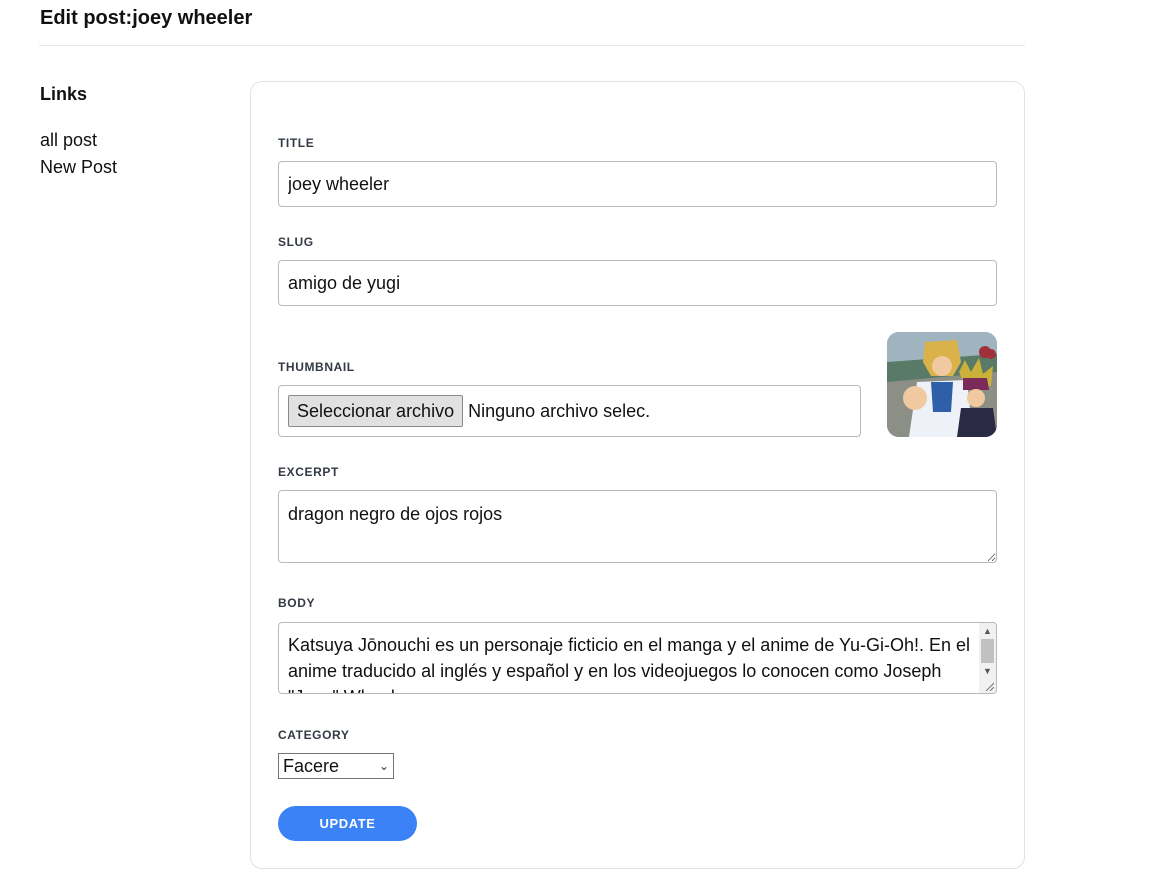 Image resolution: width=1157 pixels, height=883 pixels. I want to click on choose-file-button: Seleccionar archivo, so click(376, 411).